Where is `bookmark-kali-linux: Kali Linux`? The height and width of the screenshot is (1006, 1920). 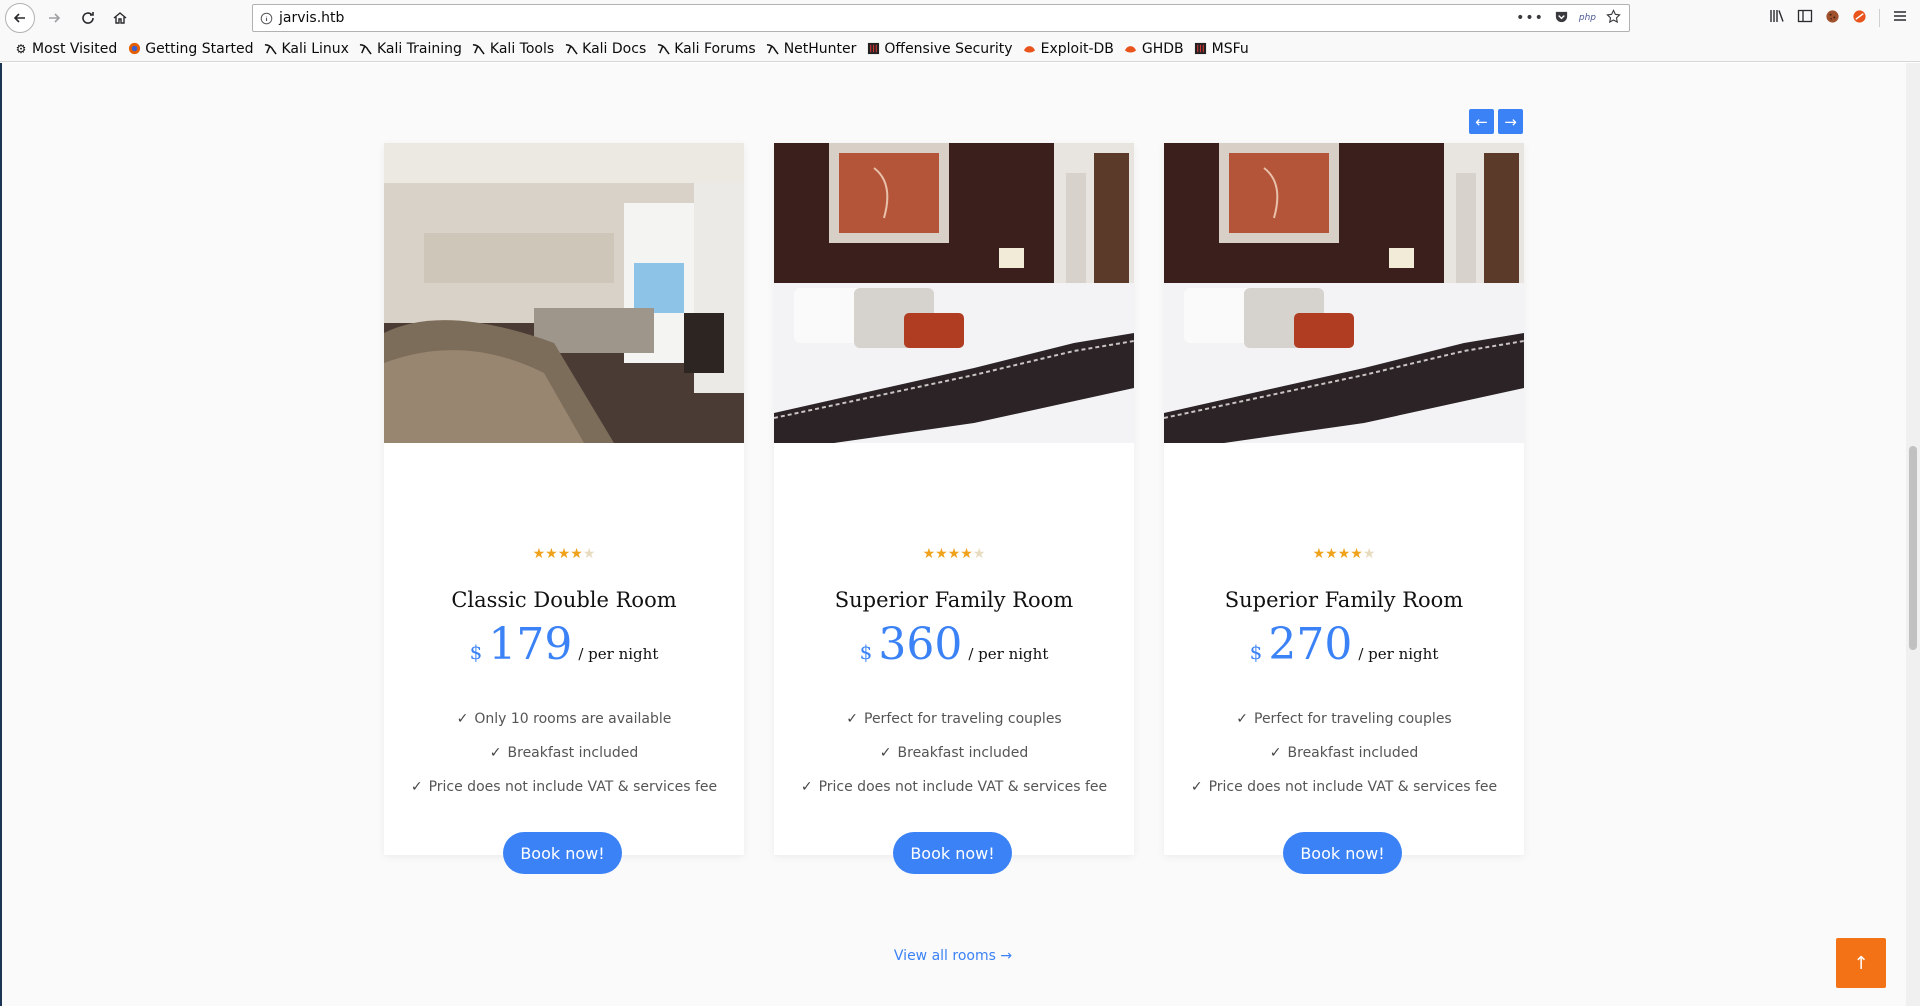 bookmark-kali-linux: Kali Linux is located at coordinates (306, 49).